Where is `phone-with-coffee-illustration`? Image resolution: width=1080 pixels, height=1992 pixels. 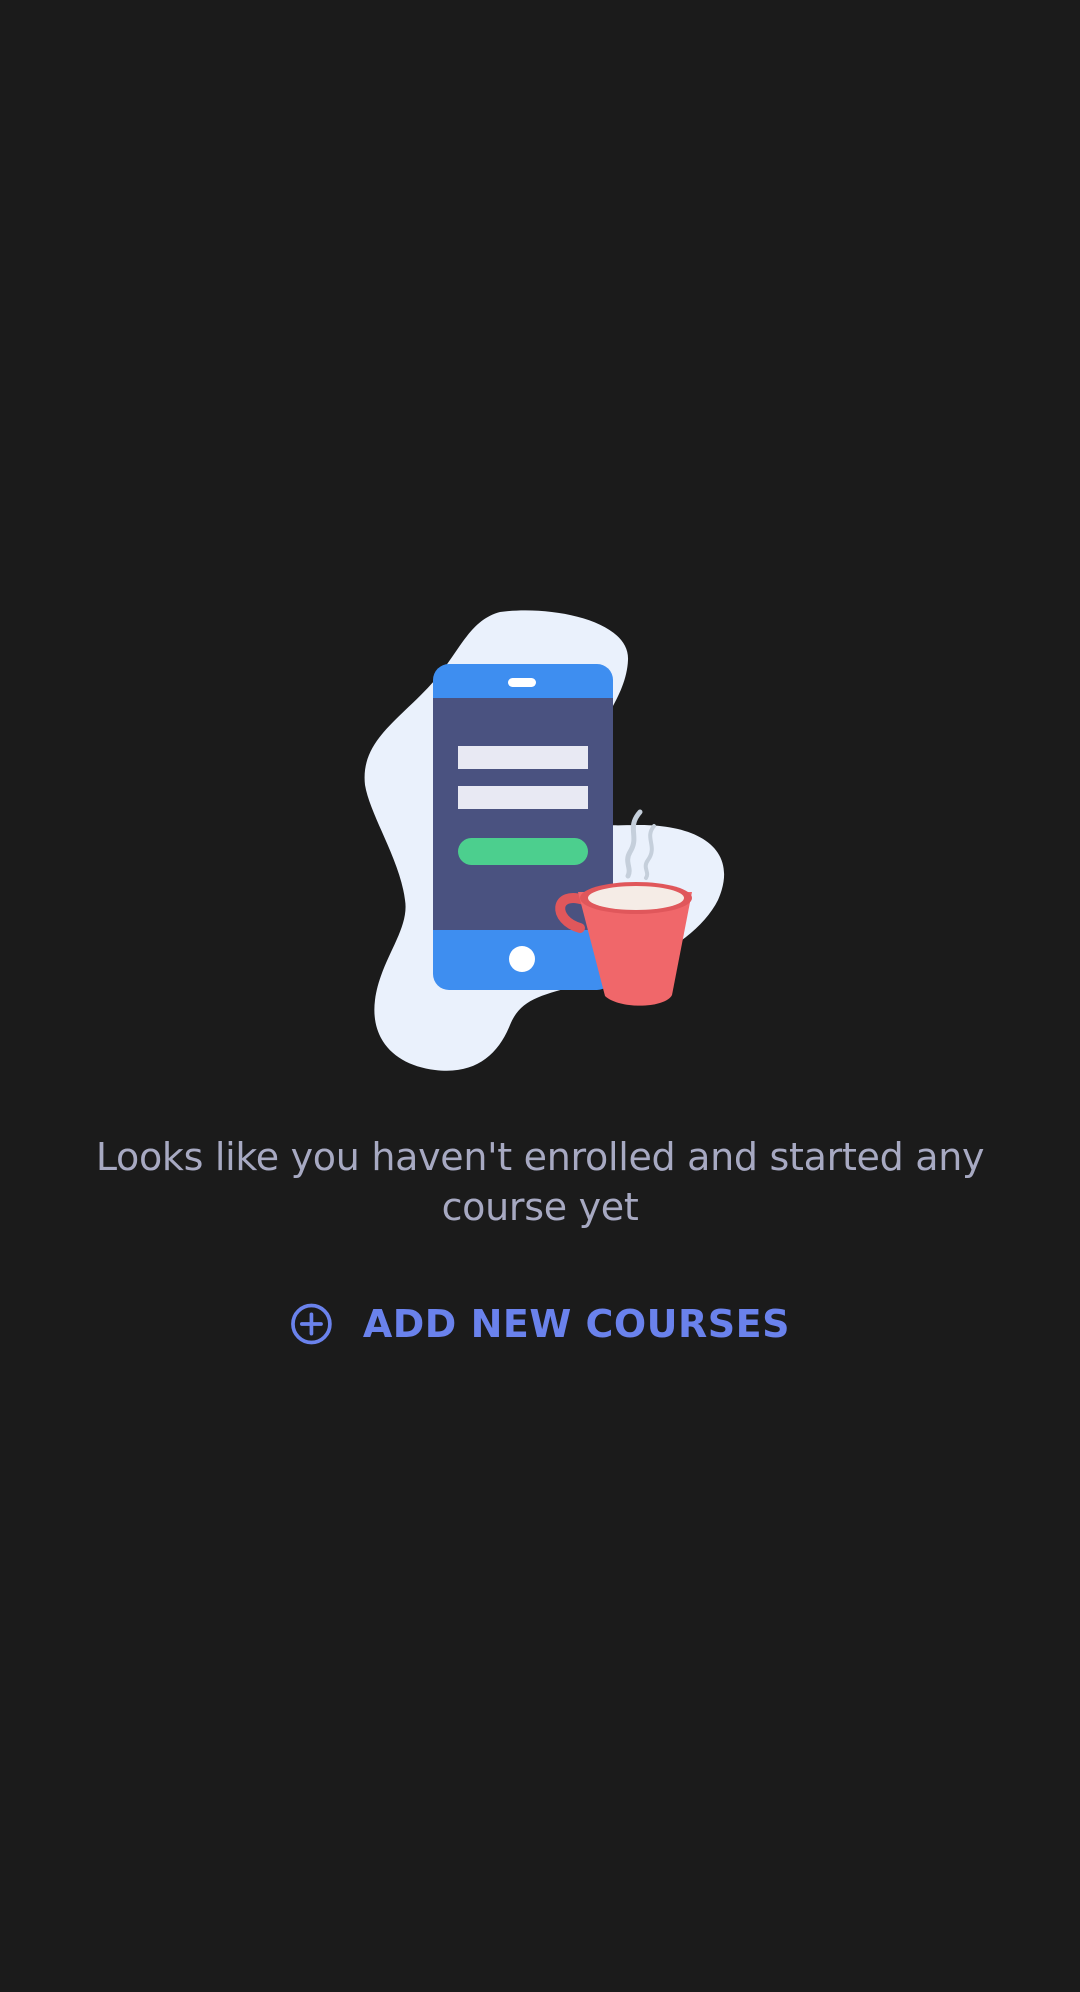 phone-with-coffee-illustration is located at coordinates (544, 840).